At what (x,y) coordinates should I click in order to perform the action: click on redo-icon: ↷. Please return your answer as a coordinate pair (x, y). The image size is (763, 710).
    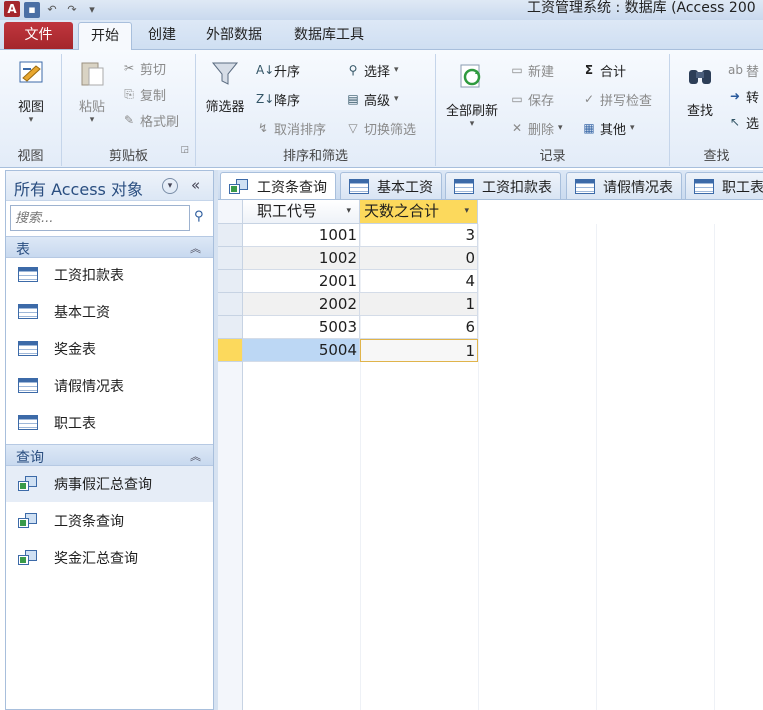
    Looking at the image, I should click on (72, 10).